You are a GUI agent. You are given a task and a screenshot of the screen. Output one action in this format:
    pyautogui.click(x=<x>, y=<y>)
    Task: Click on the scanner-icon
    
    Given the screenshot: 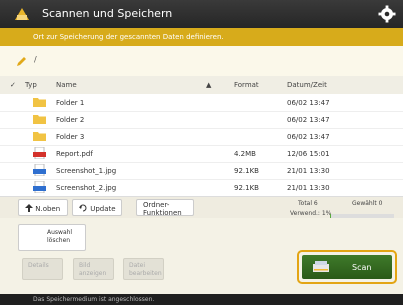 What is the action you would take?
    pyautogui.click(x=321, y=266)
    